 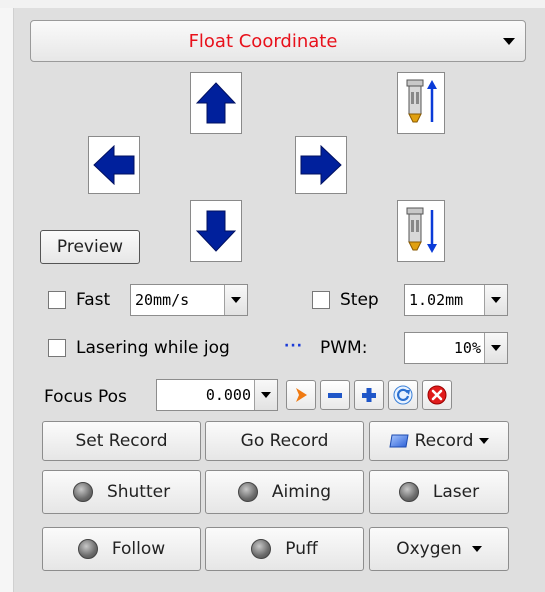 I want to click on focus-pos-select: 0.000, so click(x=217, y=395).